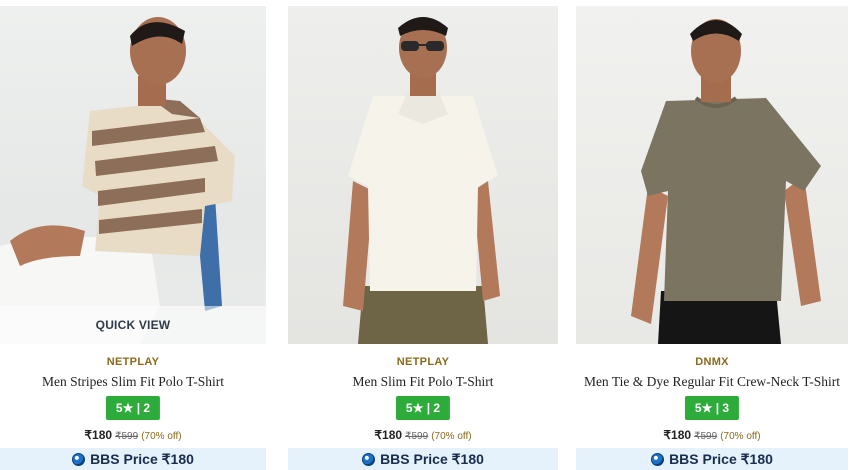 The height and width of the screenshot is (470, 851). Describe the element at coordinates (712, 362) in the screenshot. I see `product-brand: DNMX` at that location.